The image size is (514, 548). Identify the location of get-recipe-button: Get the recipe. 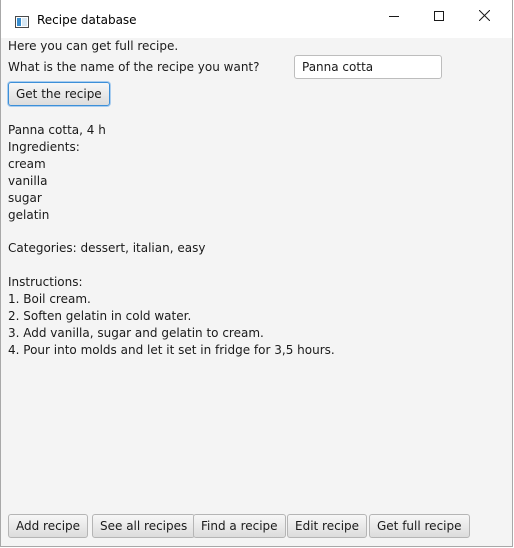
(59, 94).